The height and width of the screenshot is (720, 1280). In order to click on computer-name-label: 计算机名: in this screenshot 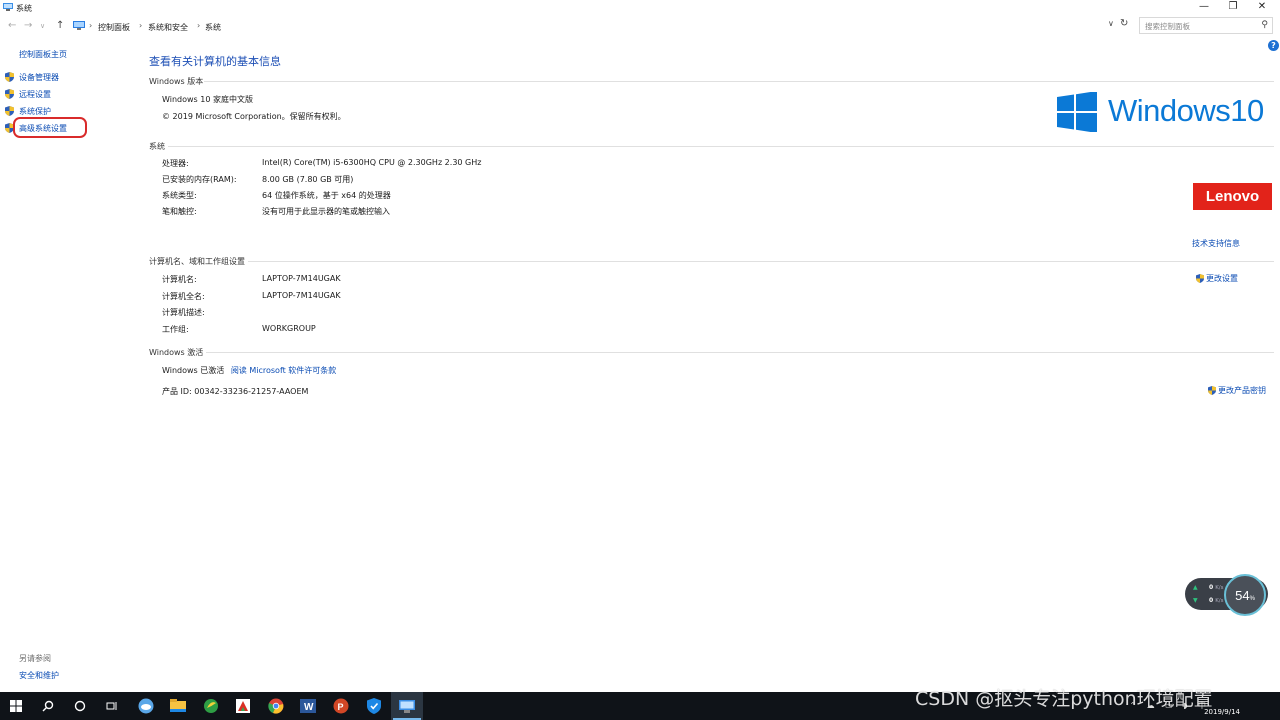, I will do `click(179, 279)`.